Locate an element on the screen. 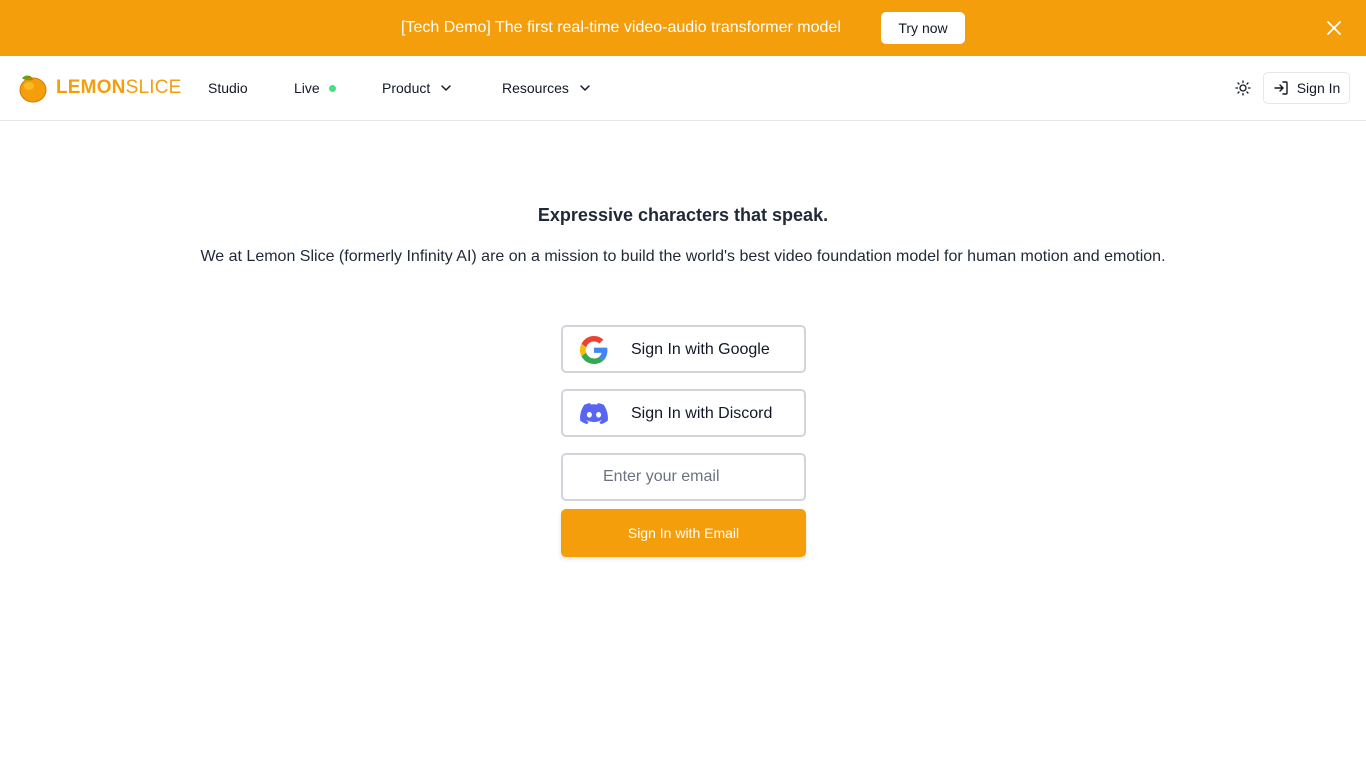  logo-link: LEMONSLICE is located at coordinates (99, 88).